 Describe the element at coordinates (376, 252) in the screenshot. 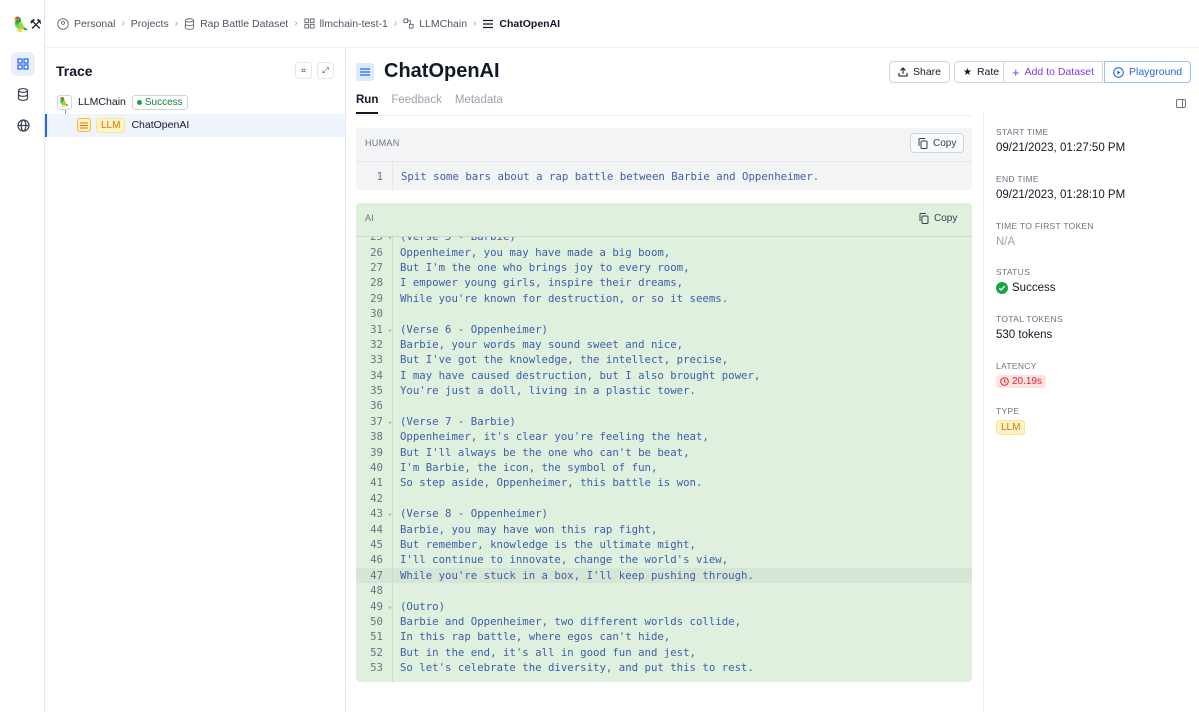

I see `line-number: 26` at that location.